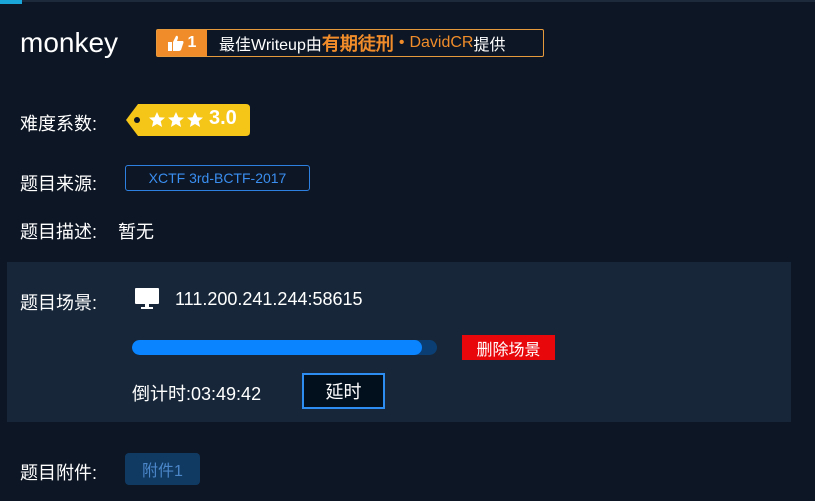 This screenshot has width=815, height=501. I want to click on extend-time-button: 延时, so click(343, 391).